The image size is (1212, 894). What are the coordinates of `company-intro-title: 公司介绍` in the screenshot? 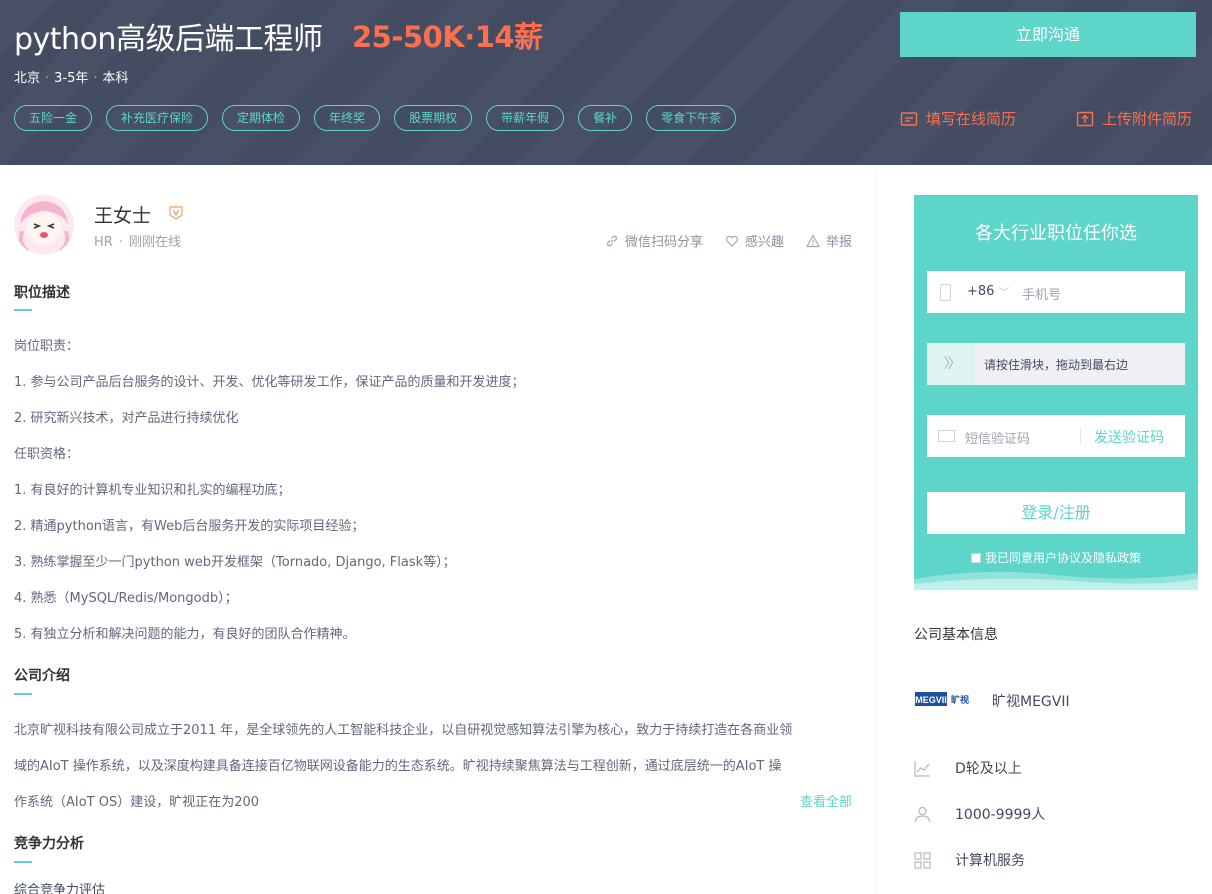 It's located at (42, 676).